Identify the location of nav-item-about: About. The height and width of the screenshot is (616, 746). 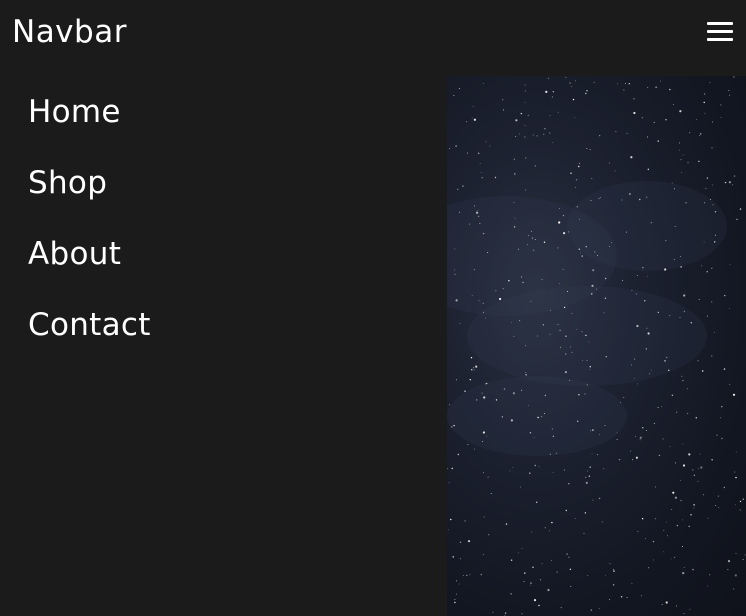
(223, 253).